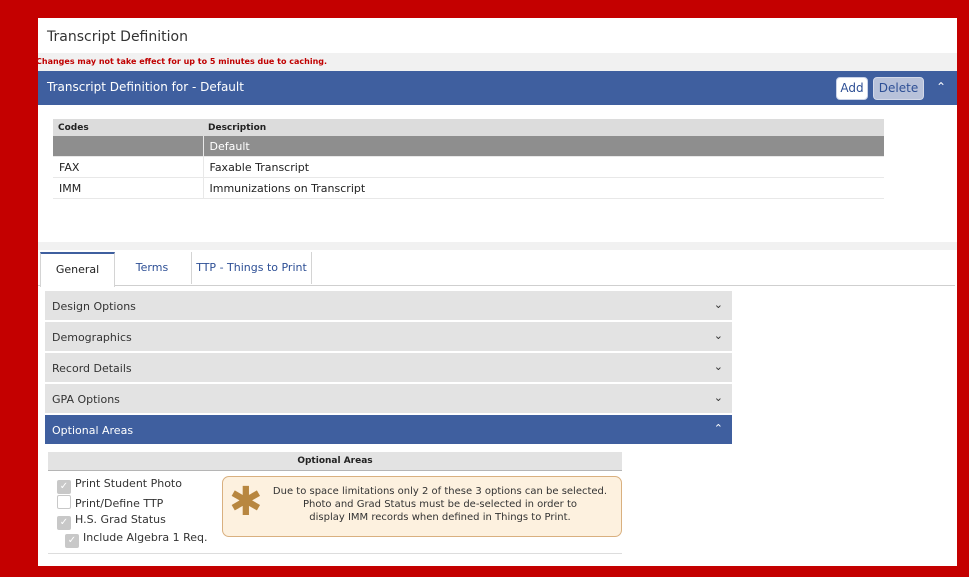 Image resolution: width=969 pixels, height=577 pixels. Describe the element at coordinates (119, 503) in the screenshot. I see `checkbox-label: Print/Define TTP` at that location.